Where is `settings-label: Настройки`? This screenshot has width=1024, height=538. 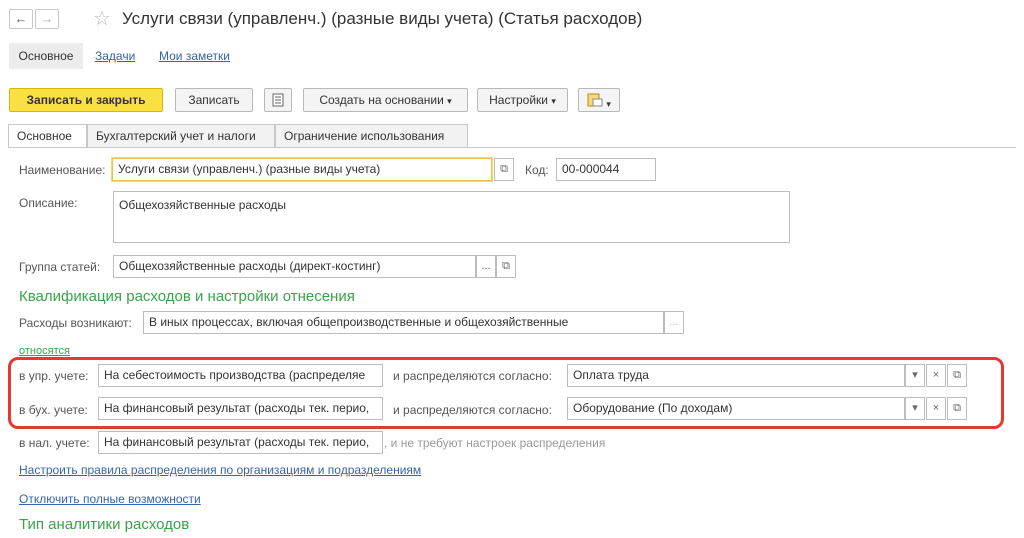
settings-label: Настройки is located at coordinates (518, 100).